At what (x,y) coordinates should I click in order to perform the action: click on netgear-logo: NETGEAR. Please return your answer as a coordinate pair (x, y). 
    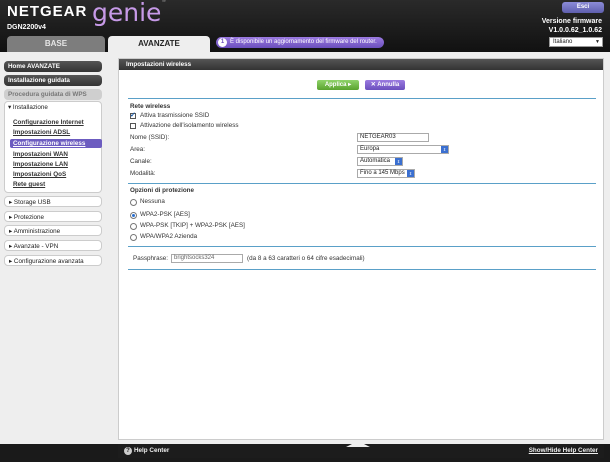
    Looking at the image, I should click on (47, 11).